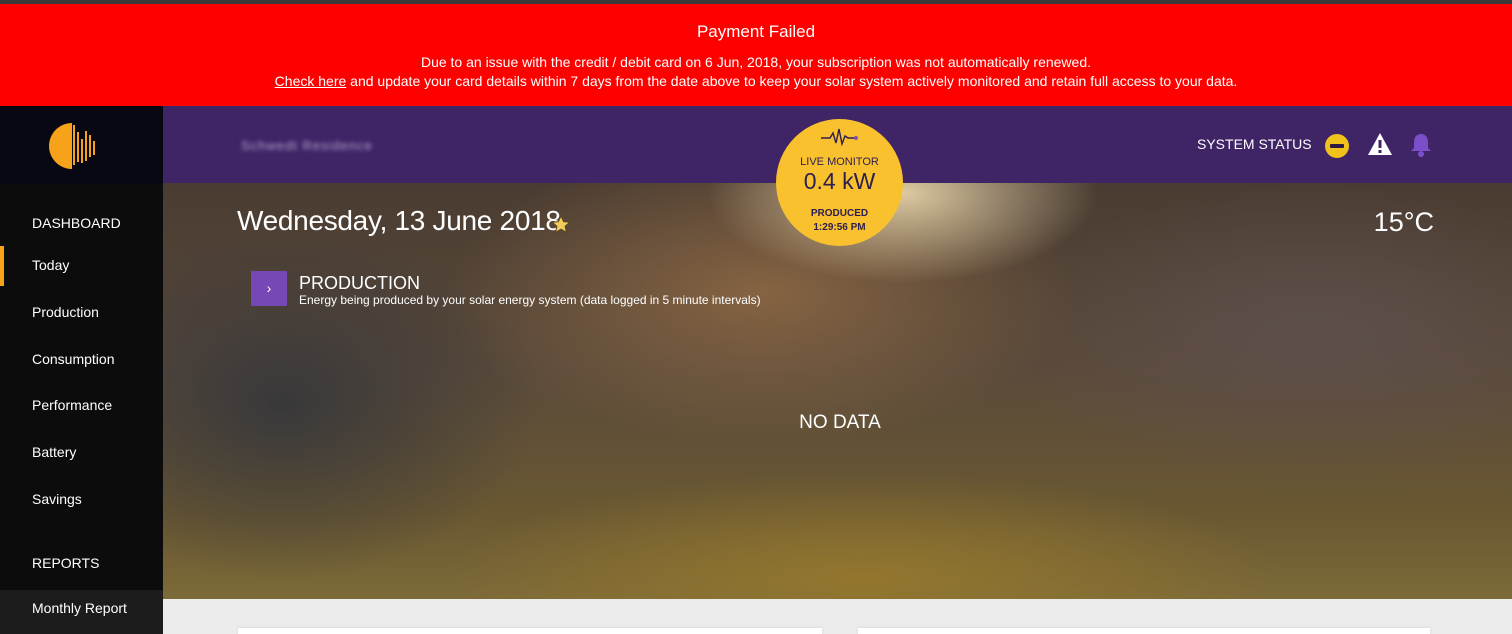 The height and width of the screenshot is (634, 1512). Describe the element at coordinates (359, 283) in the screenshot. I see `production-title: PRODUCTION` at that location.